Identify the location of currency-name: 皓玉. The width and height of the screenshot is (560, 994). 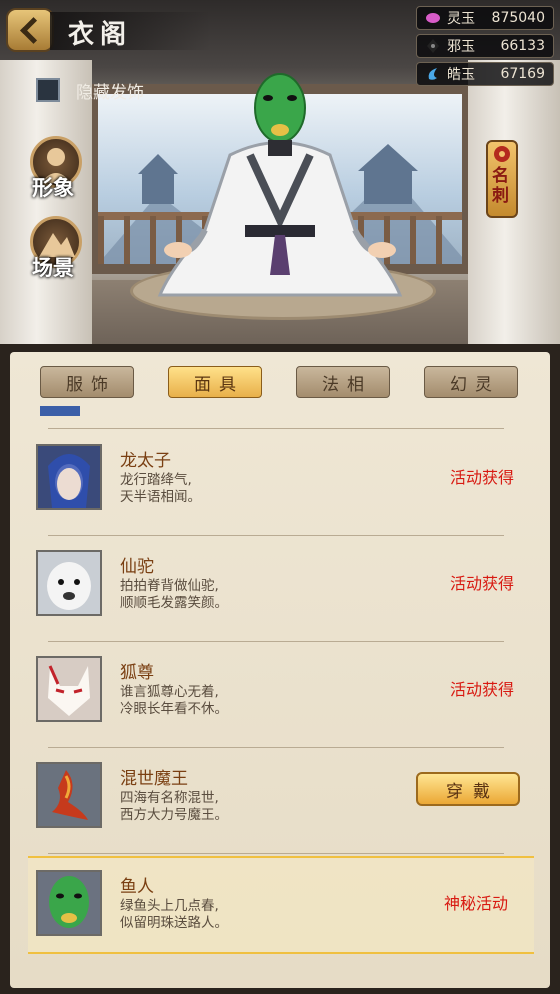
(461, 75).